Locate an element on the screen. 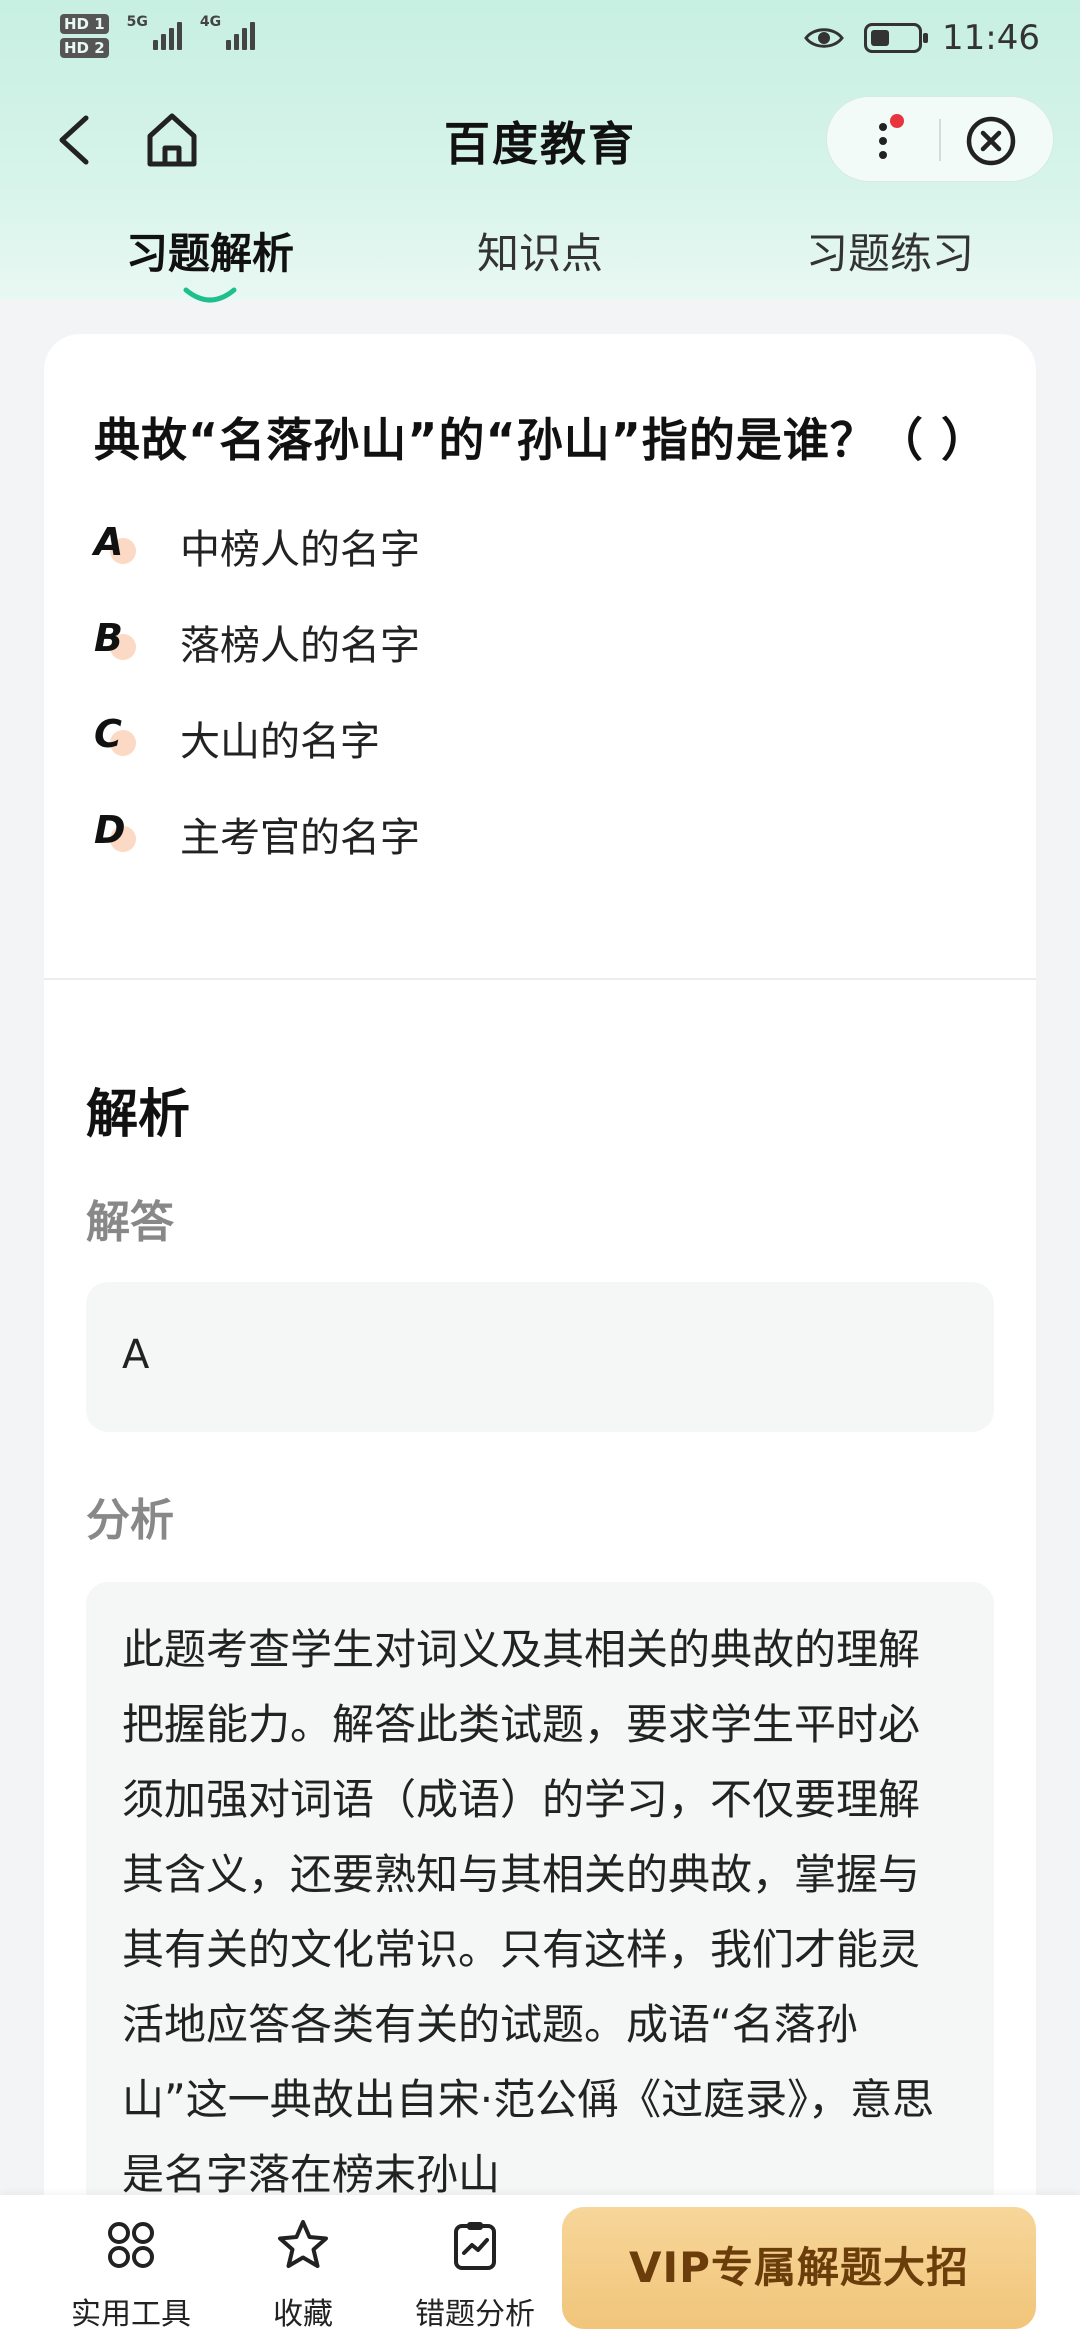 This screenshot has height=2340, width=1080. question-text: 典故“名落孙山”的“孙山”指的是谁？（ ） is located at coordinates (541, 440).